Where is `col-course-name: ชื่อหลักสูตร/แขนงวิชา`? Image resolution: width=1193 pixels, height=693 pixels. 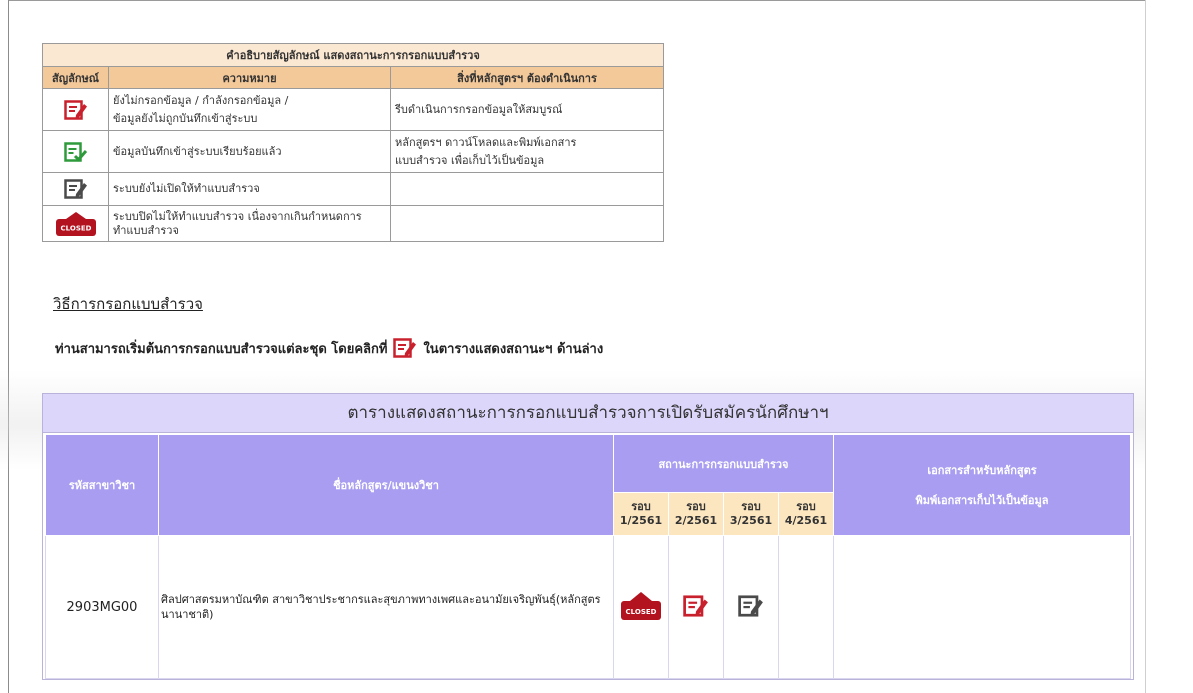 col-course-name: ชื่อหลักสูตร/แขนงวิชา is located at coordinates (386, 485).